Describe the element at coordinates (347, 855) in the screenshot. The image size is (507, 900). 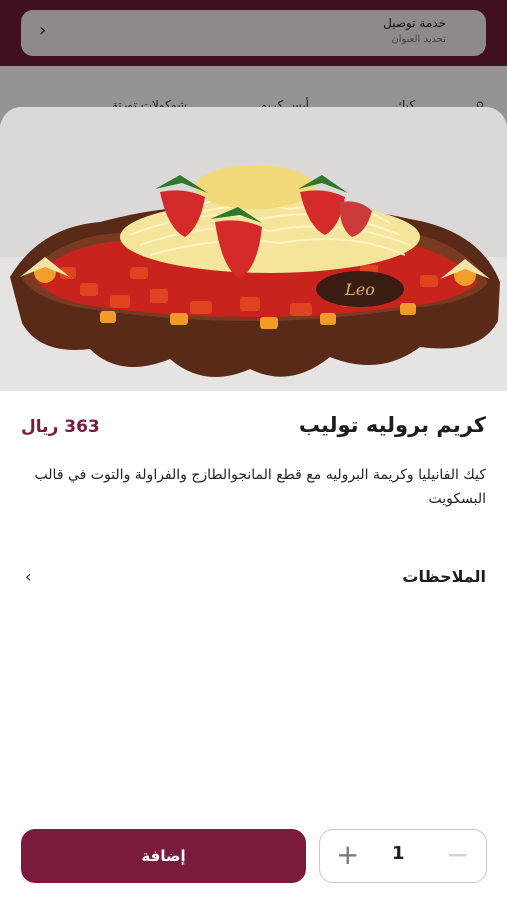
I see `plus-icon: +` at that location.